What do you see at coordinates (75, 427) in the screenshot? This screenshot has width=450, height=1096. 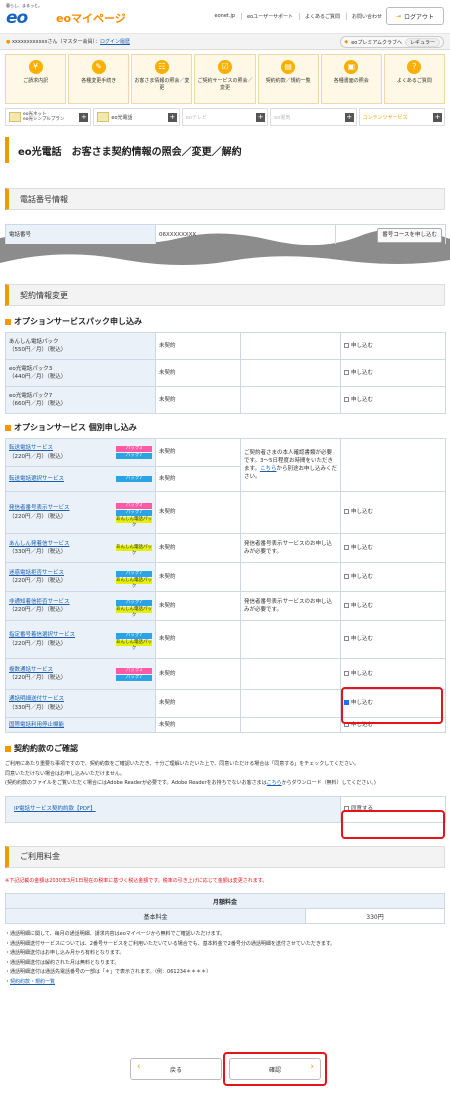 I see `individual-heading-text: オプションサービス 個別申し込み` at bounding box center [75, 427].